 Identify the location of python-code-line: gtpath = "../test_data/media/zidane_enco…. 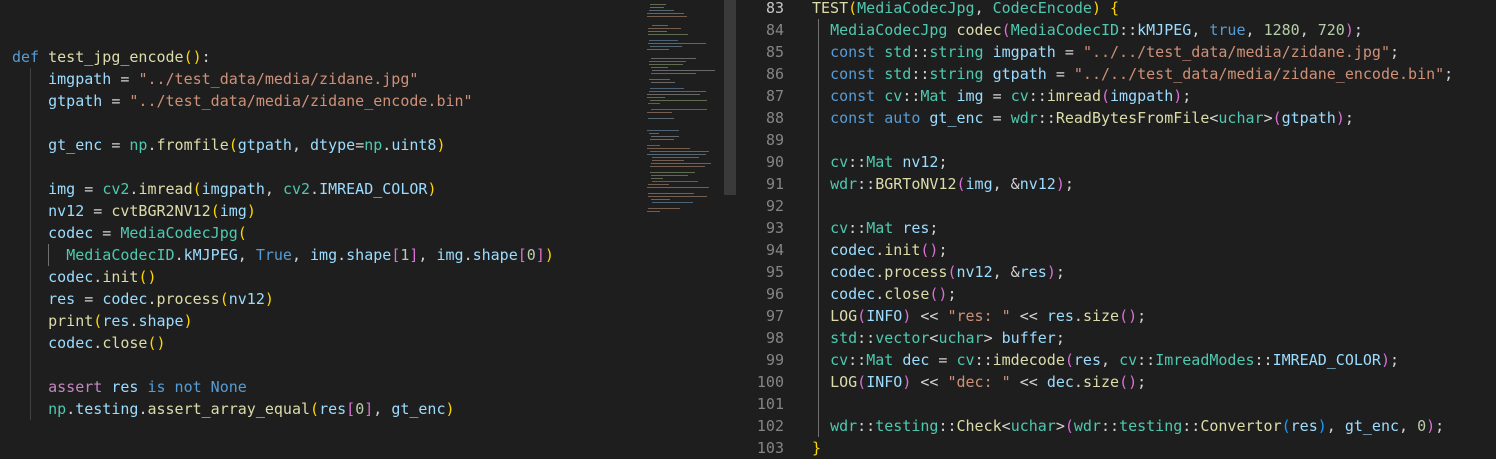
(242, 101).